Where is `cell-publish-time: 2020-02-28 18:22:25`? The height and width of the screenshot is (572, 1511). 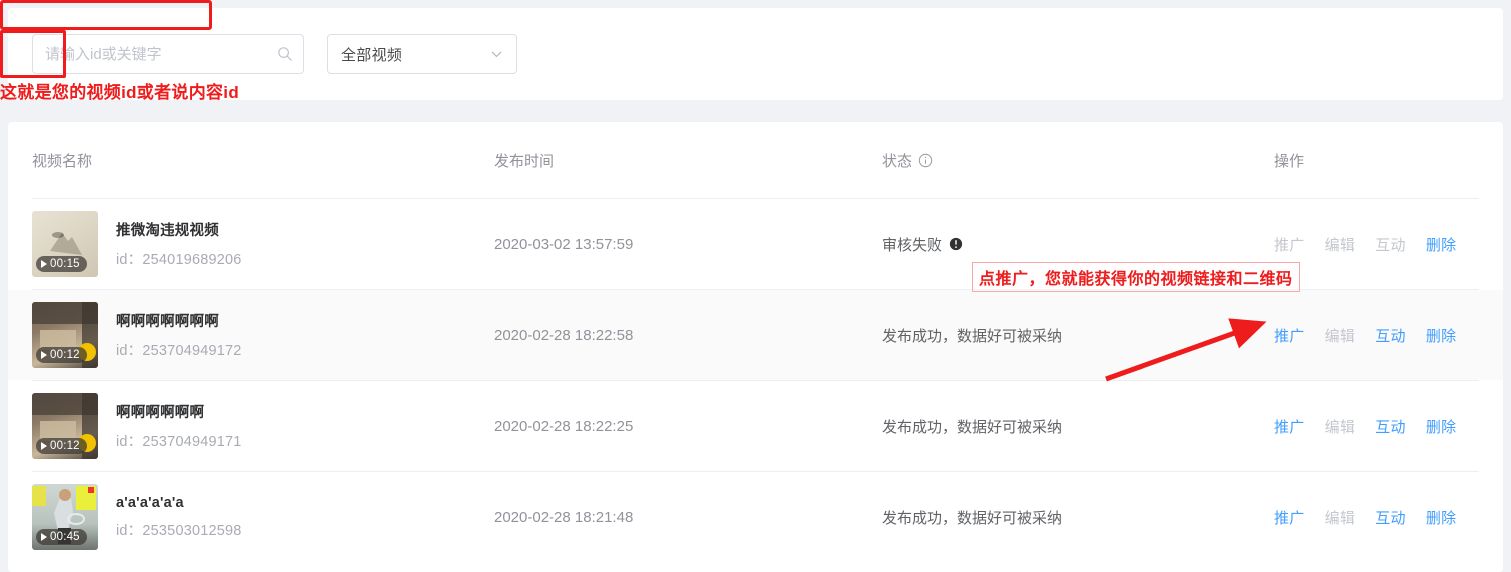
cell-publish-time: 2020-02-28 18:22:25 is located at coordinates (564, 426).